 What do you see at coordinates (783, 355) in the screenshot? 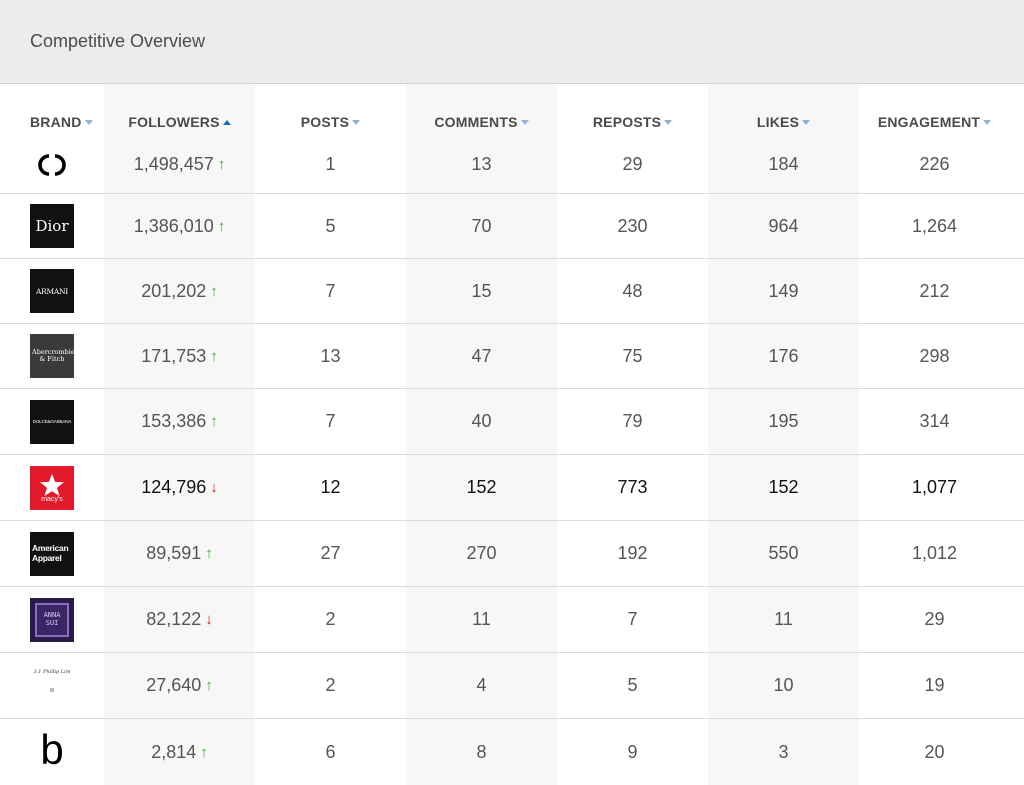
I see `likes-cell: 176` at bounding box center [783, 355].